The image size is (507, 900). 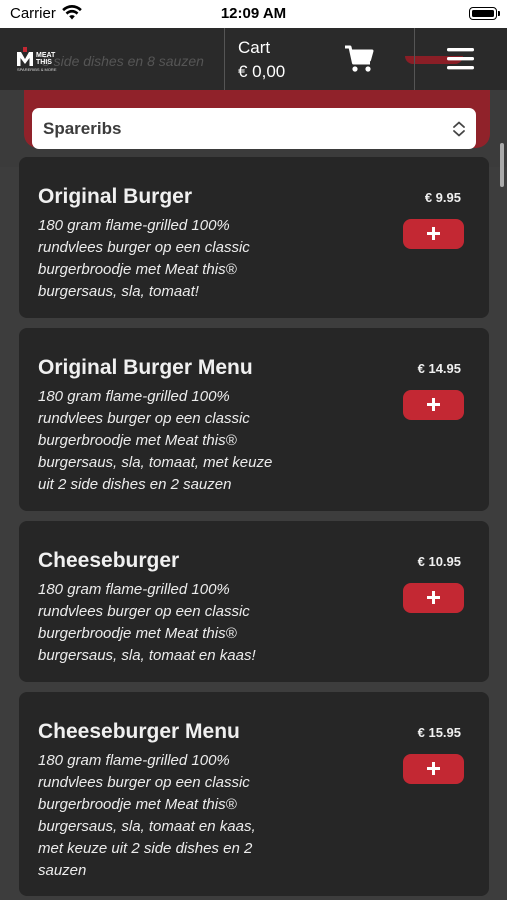 What do you see at coordinates (439, 732) in the screenshot?
I see `product-price: € 15.95` at bounding box center [439, 732].